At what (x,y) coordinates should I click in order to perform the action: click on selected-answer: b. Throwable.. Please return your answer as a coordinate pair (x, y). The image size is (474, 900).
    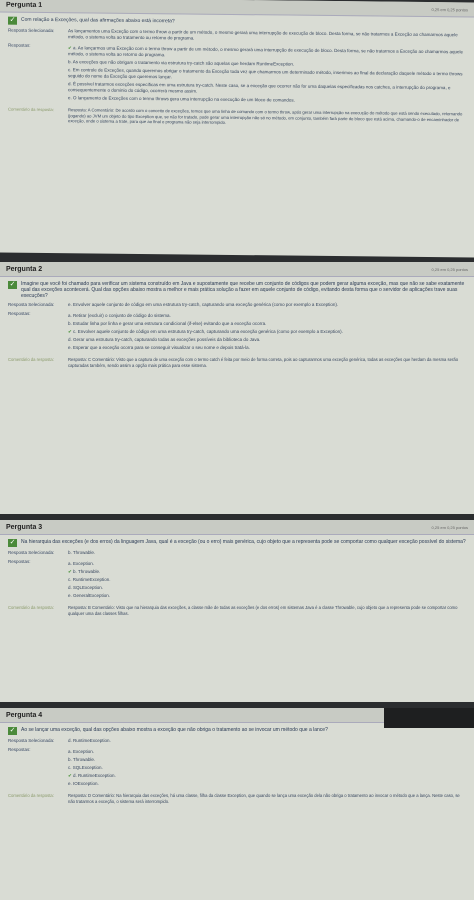
    Looking at the image, I should click on (82, 552).